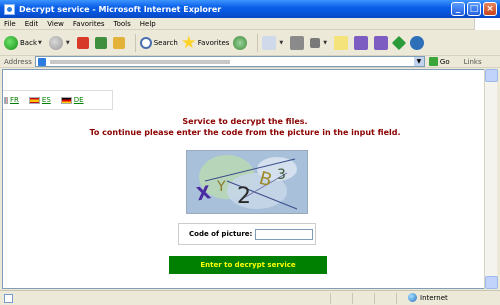 The width and height of the screenshot is (500, 305). What do you see at coordinates (269, 42) in the screenshot?
I see `mail-icon` at bounding box center [269, 42].